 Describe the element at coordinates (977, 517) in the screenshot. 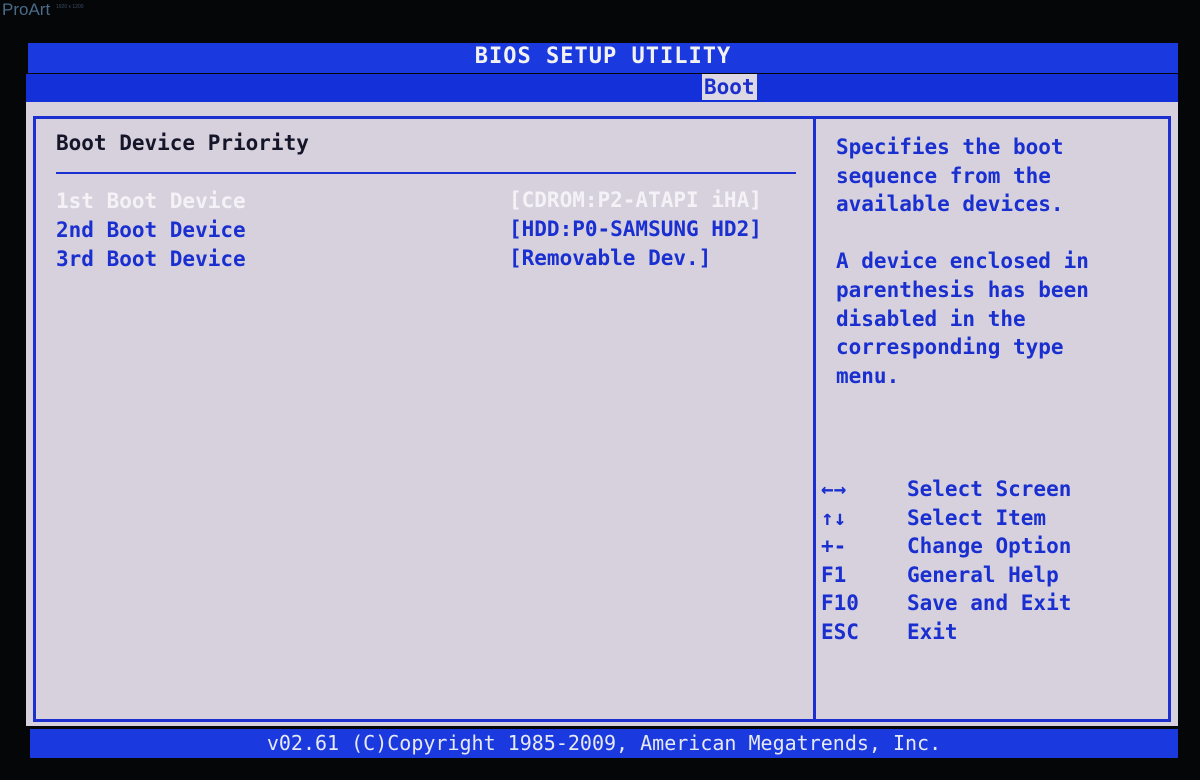

I see `key-action: Select Item` at that location.